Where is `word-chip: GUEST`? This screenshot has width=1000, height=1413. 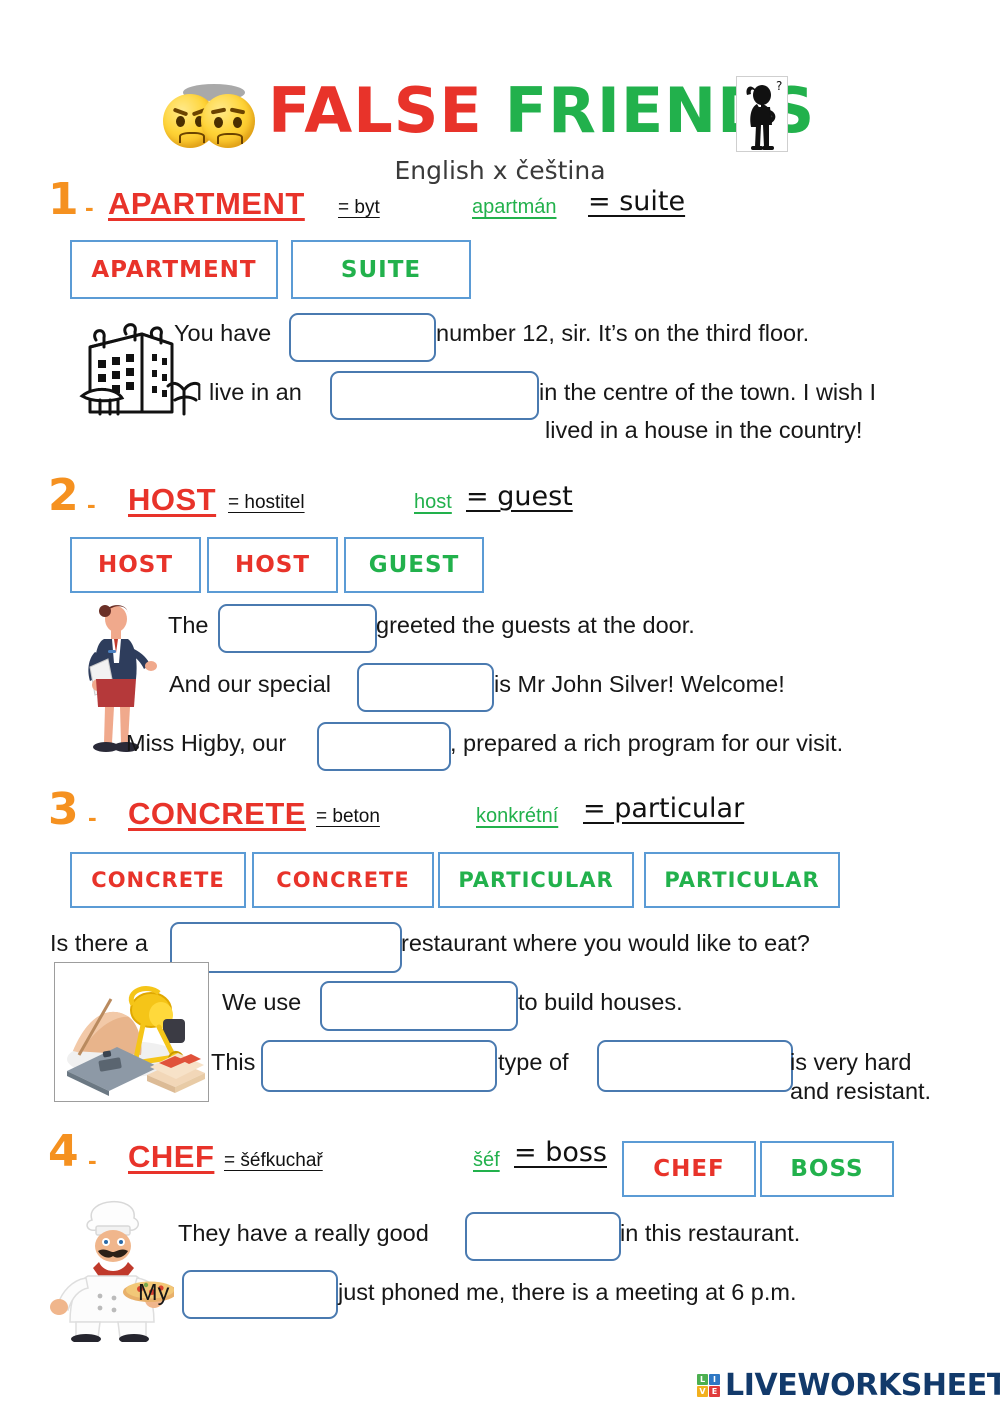 word-chip: GUEST is located at coordinates (414, 565).